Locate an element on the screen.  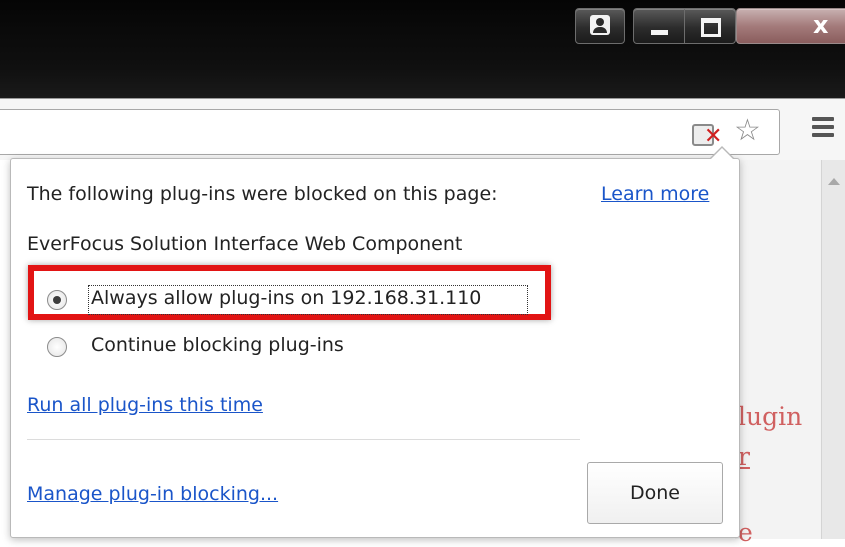
maximize-icon is located at coordinates (711, 27).